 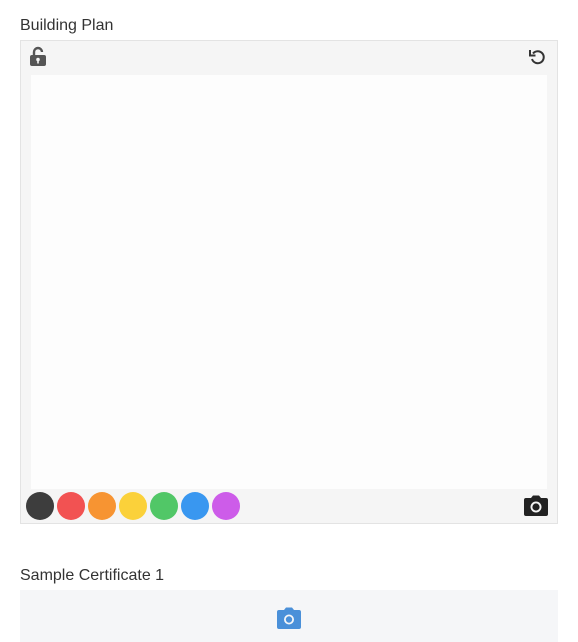 What do you see at coordinates (289, 58) in the screenshot?
I see `sketch-toolbar` at bounding box center [289, 58].